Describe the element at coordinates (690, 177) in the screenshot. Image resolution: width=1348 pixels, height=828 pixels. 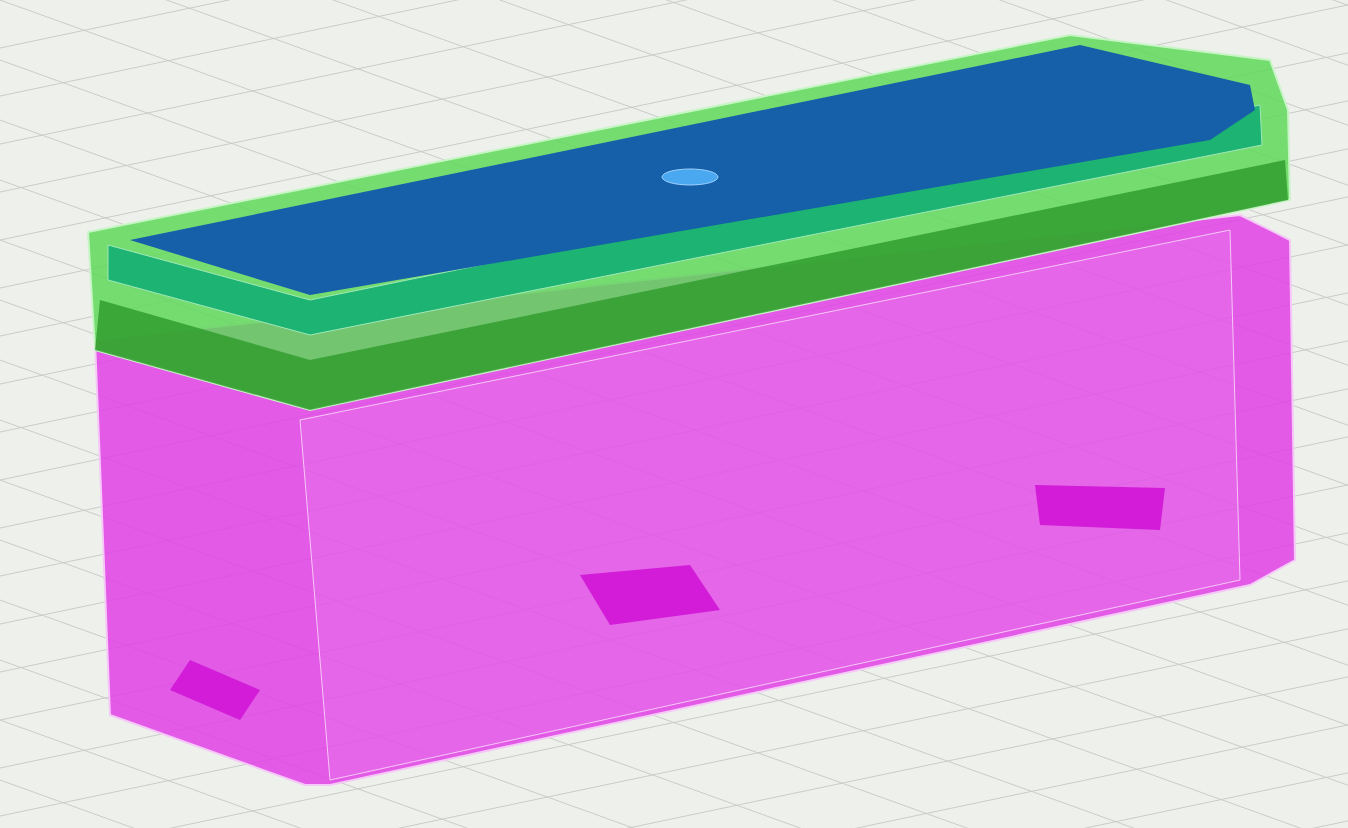
I see `mounting-hole` at that location.